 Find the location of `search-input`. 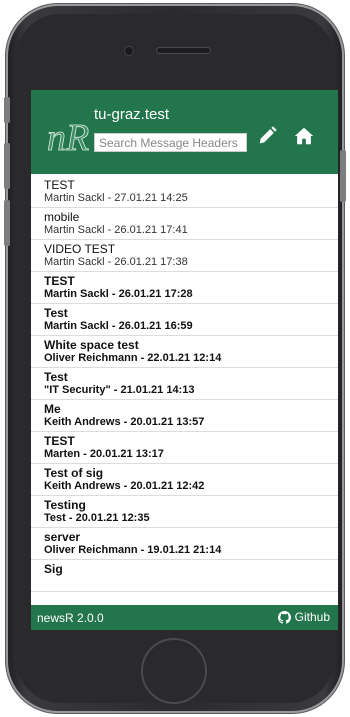

search-input is located at coordinates (170, 142).